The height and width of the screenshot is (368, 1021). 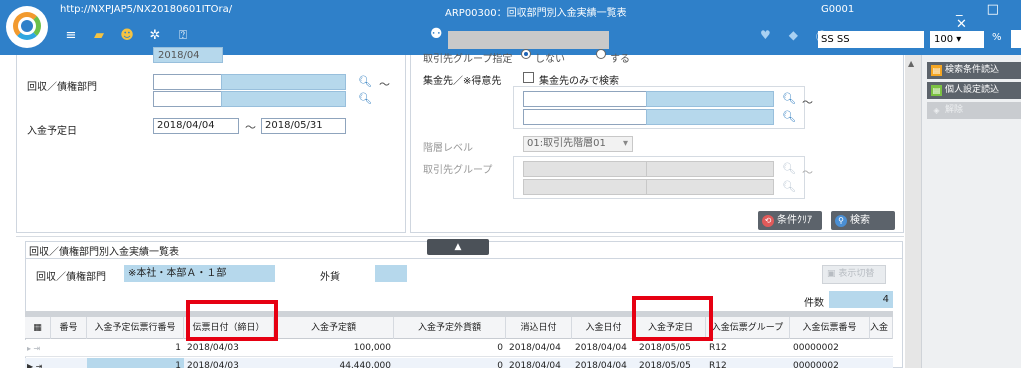 What do you see at coordinates (104, 252) in the screenshot?
I see `results-title: 回収／債権部門別入金実績一覧表` at bounding box center [104, 252].